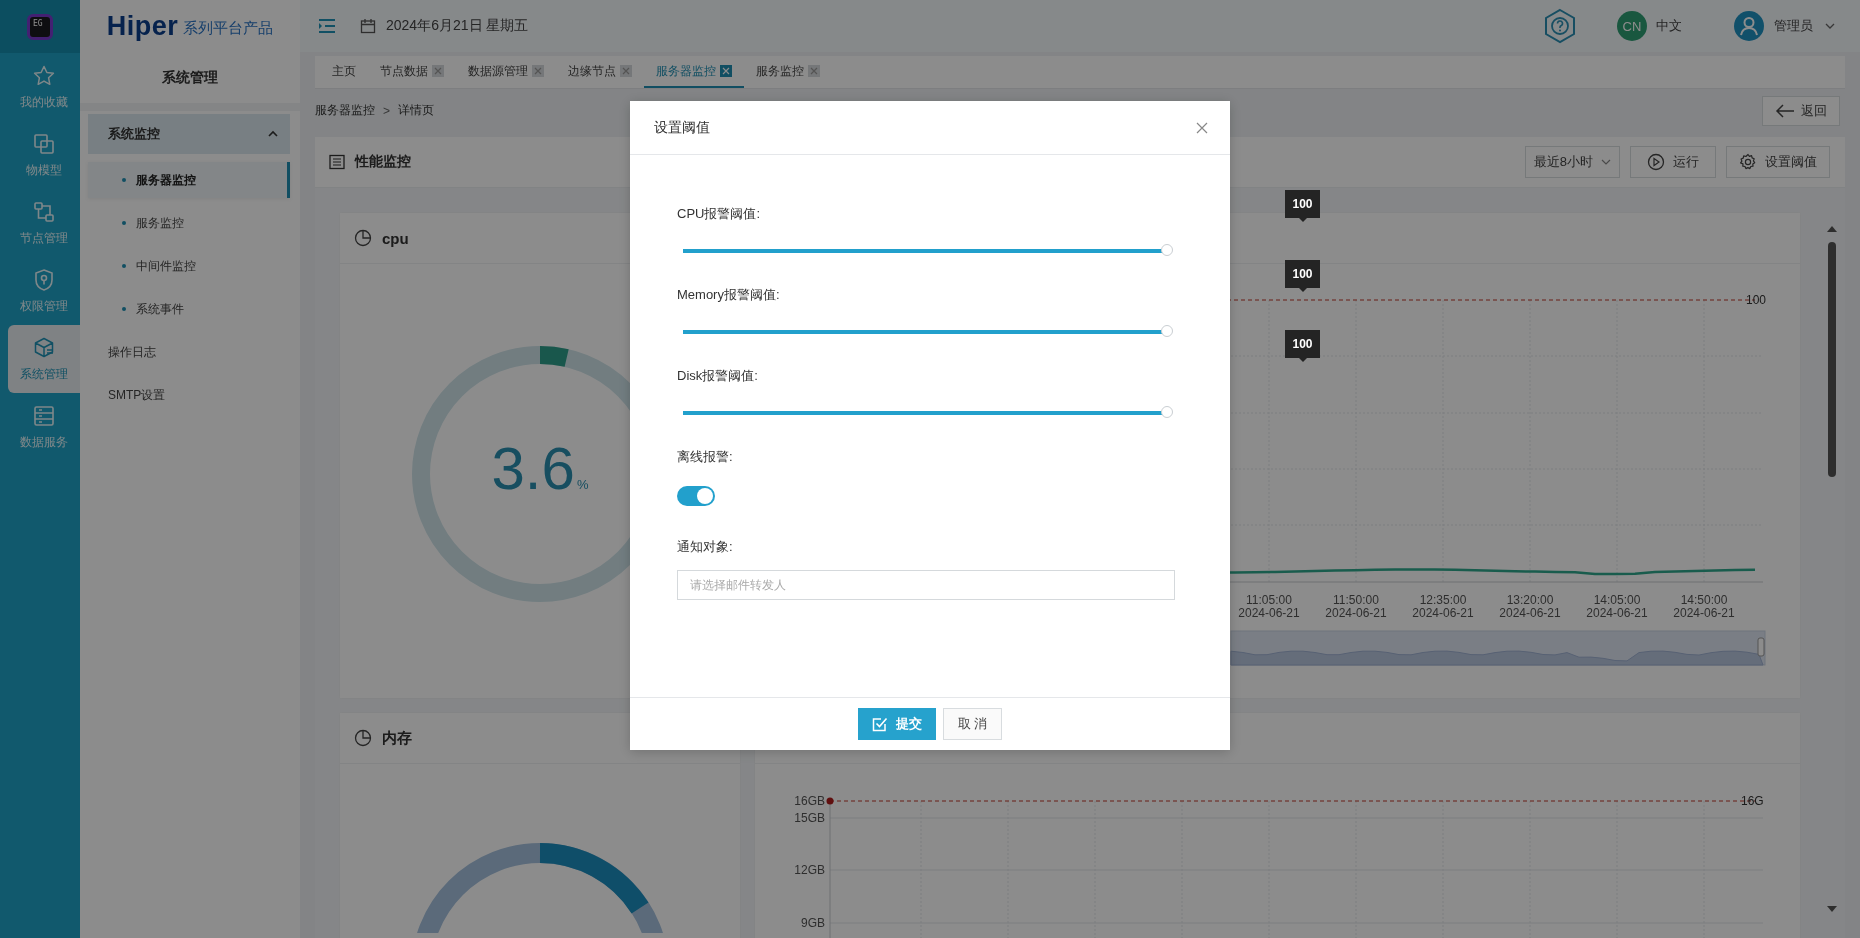 The image size is (1860, 938). Describe the element at coordinates (412, 72) in the screenshot. I see `tab: 节点数据` at that location.